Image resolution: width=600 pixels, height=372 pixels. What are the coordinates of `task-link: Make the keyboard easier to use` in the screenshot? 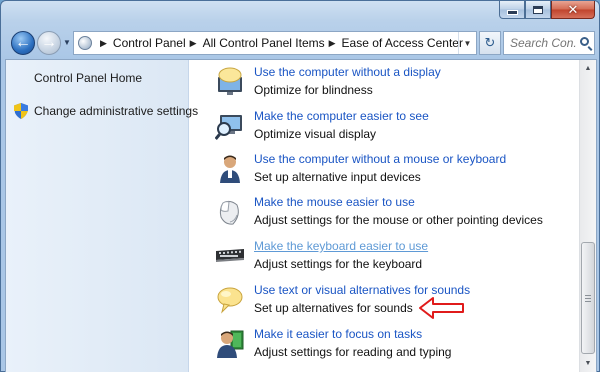 It's located at (341, 246).